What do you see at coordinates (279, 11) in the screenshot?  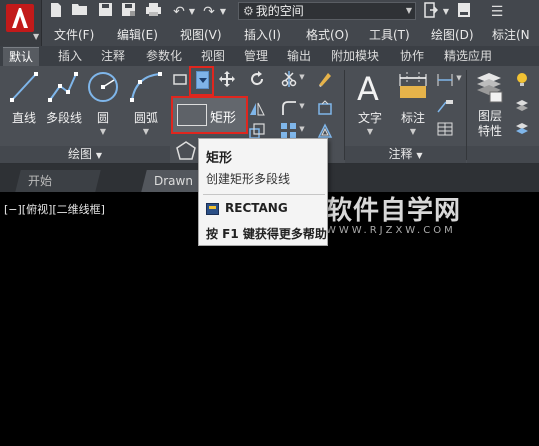 I see `workspace-value: 我的空间` at bounding box center [279, 11].